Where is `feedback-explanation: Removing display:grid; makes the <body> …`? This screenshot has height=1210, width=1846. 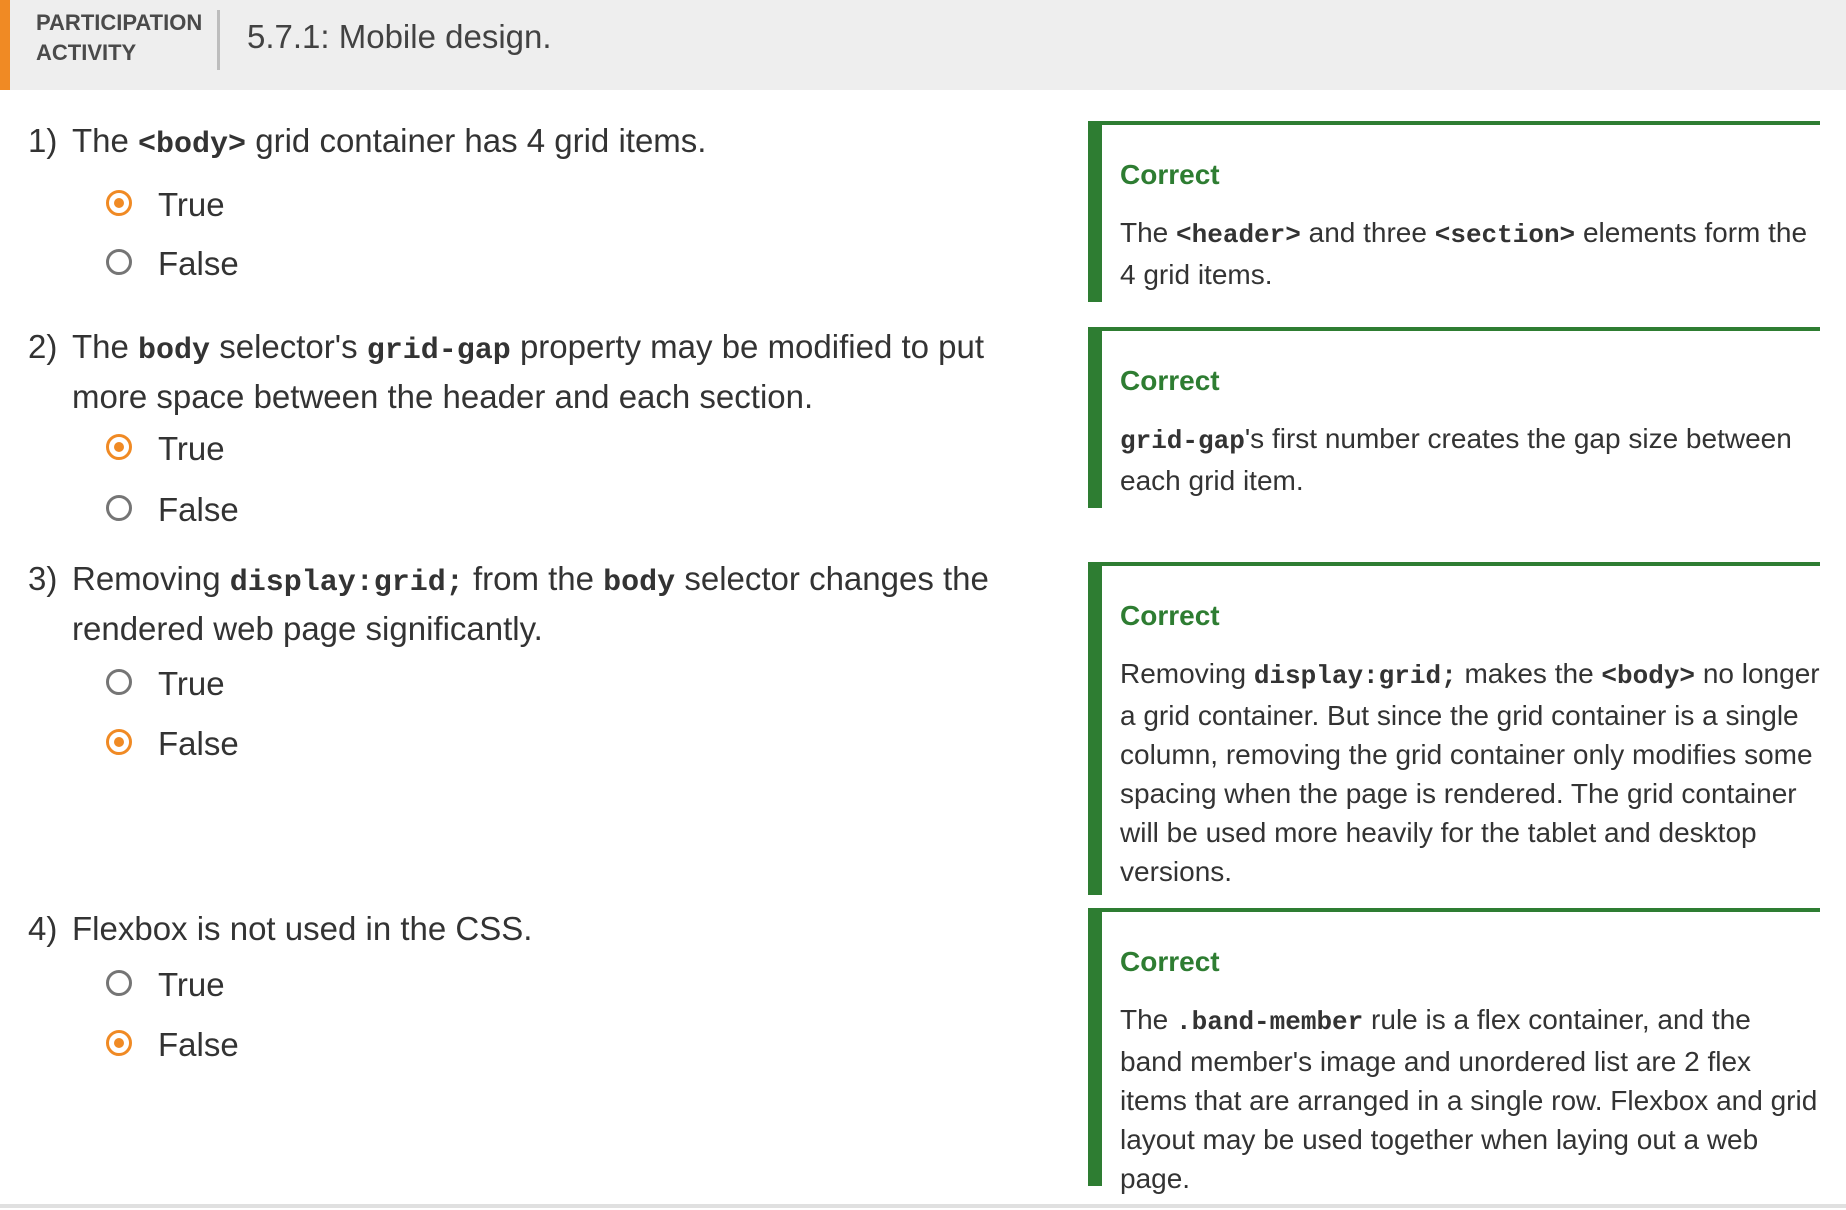 feedback-explanation: Removing display:grid; makes the <body> … is located at coordinates (1470, 772).